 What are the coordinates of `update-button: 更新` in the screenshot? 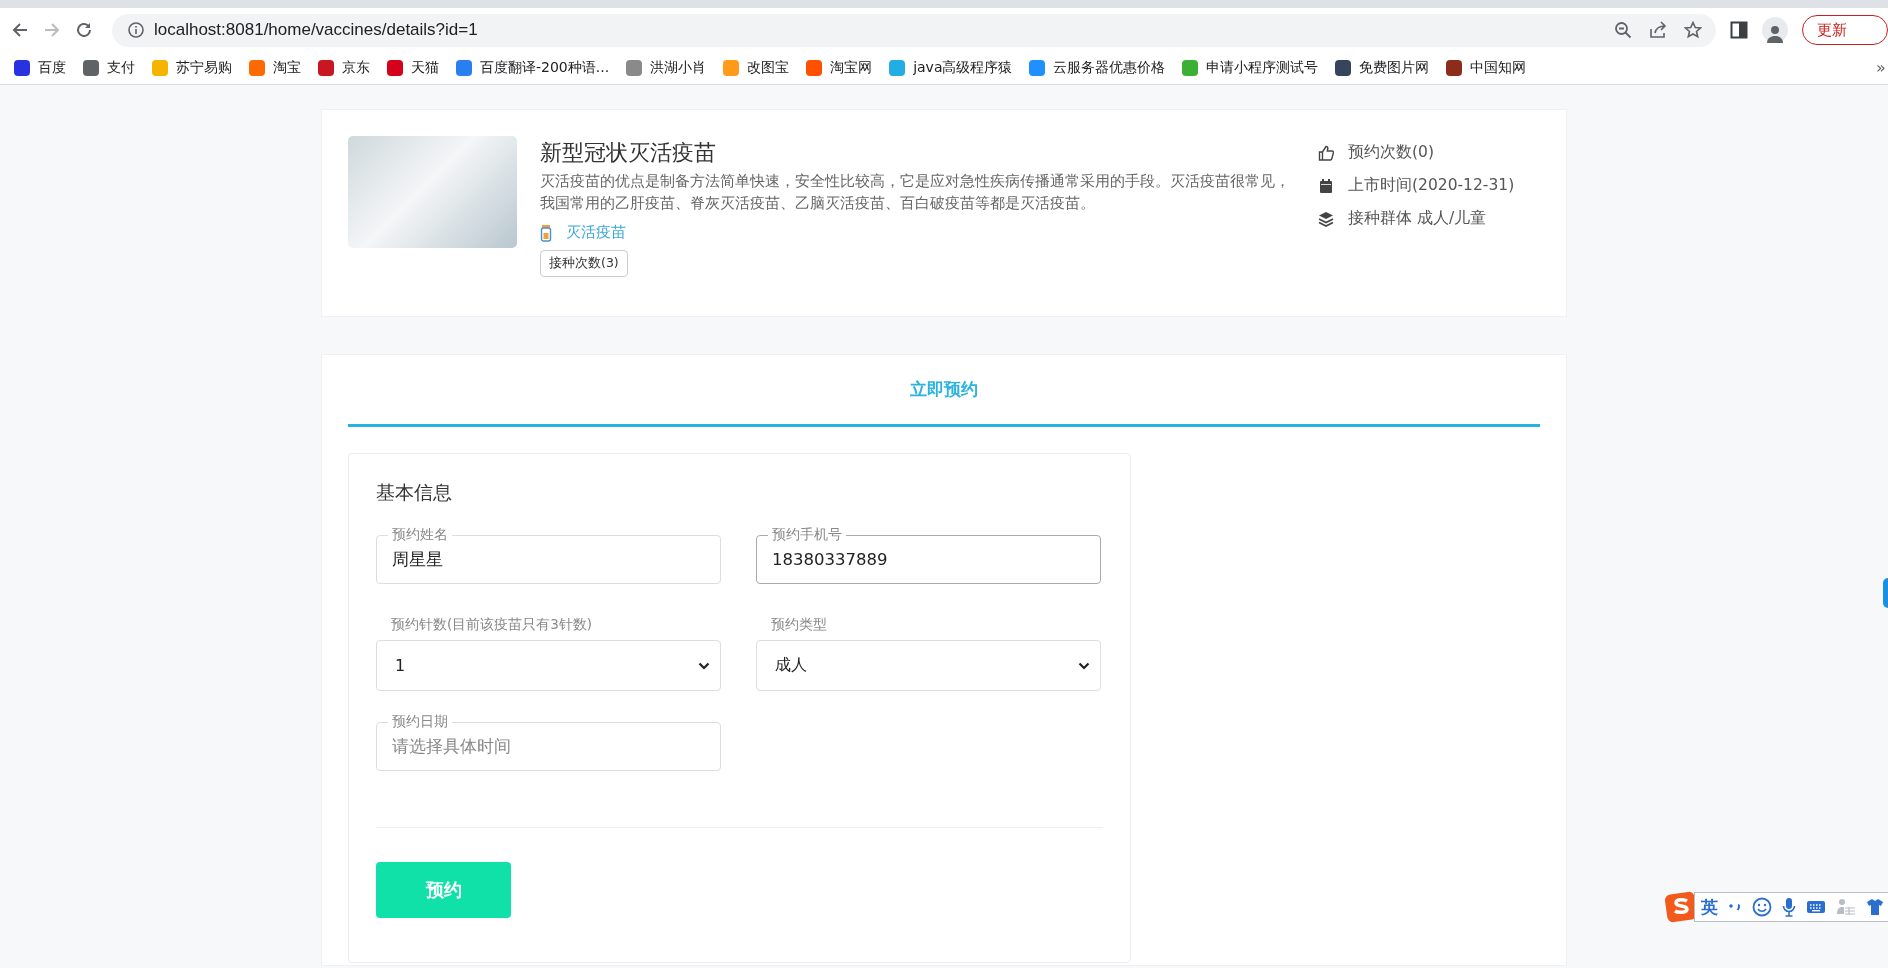 It's located at (1845, 30).